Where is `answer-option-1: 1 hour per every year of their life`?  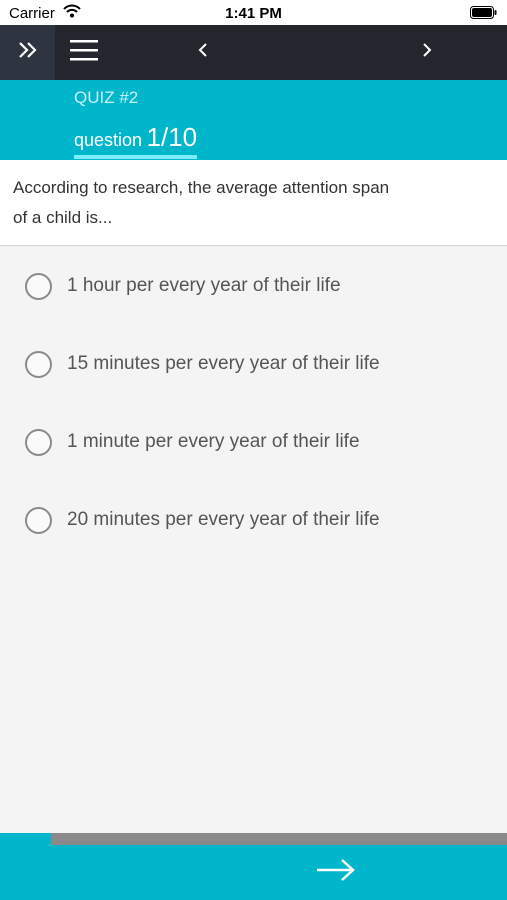
answer-option-1: 1 hour per every year of their life is located at coordinates (253, 286).